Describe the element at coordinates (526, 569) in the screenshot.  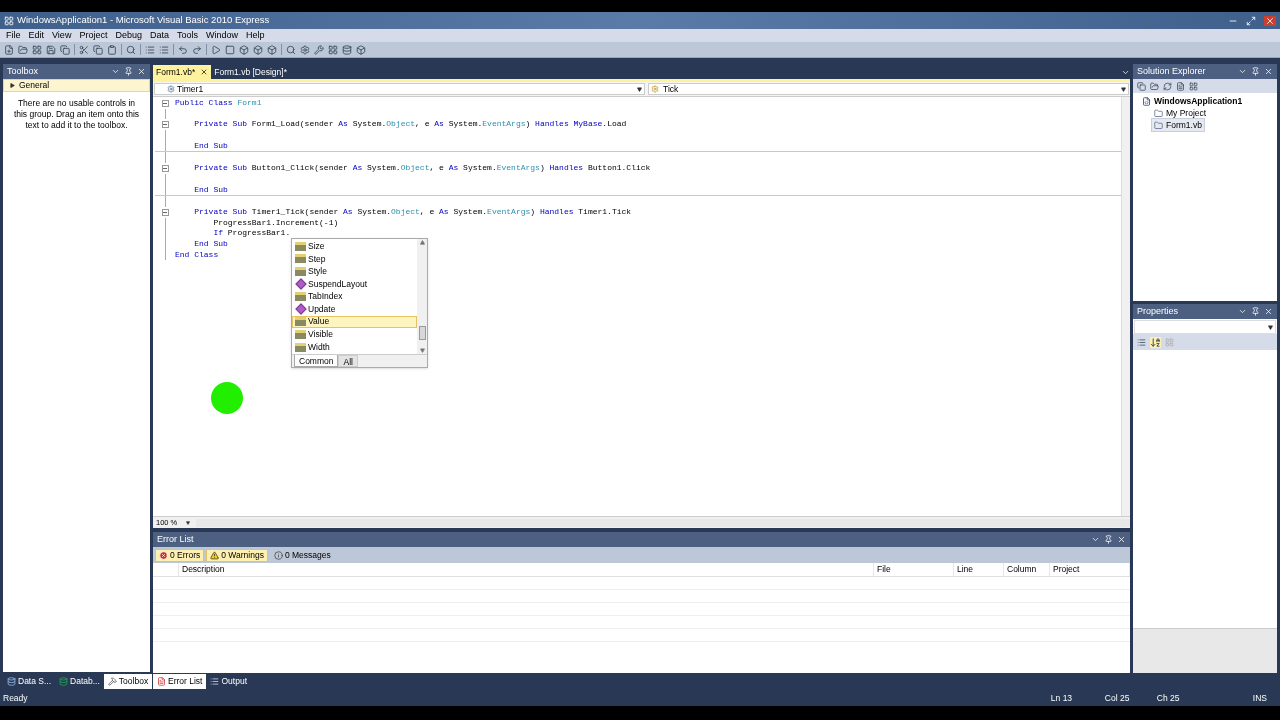
I see `column-header: Description` at that location.